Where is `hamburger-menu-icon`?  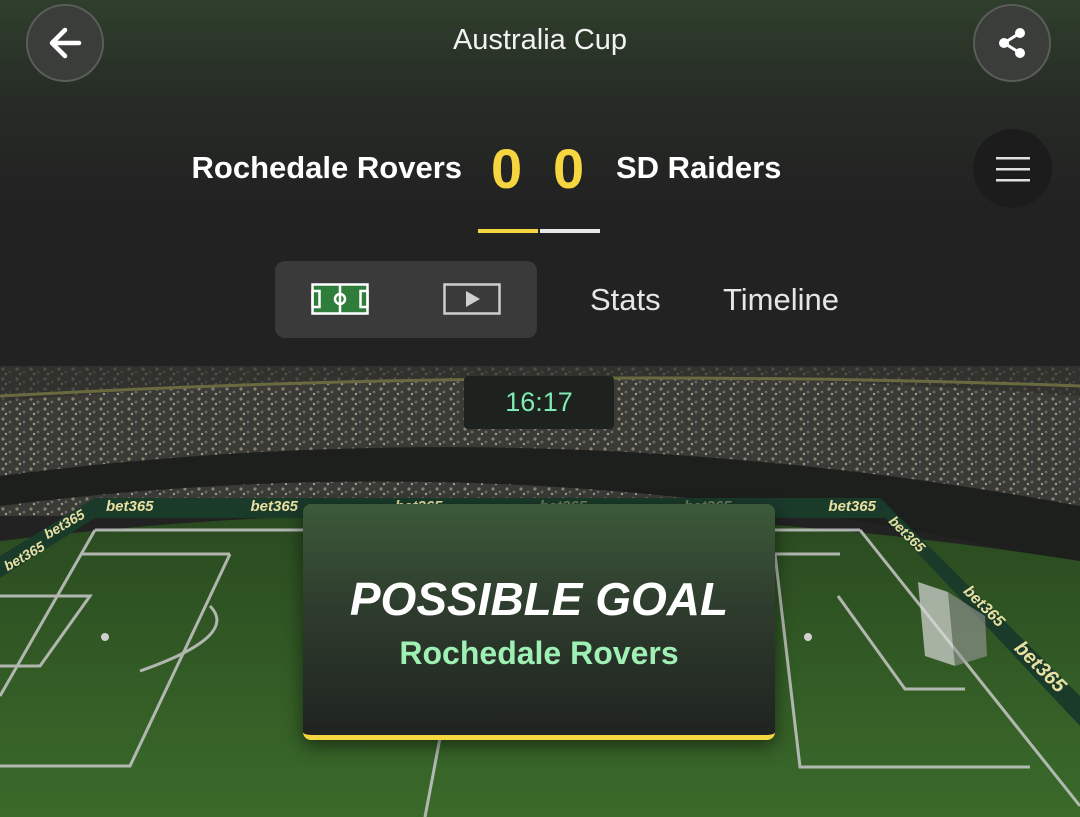 hamburger-menu-icon is located at coordinates (1012, 168).